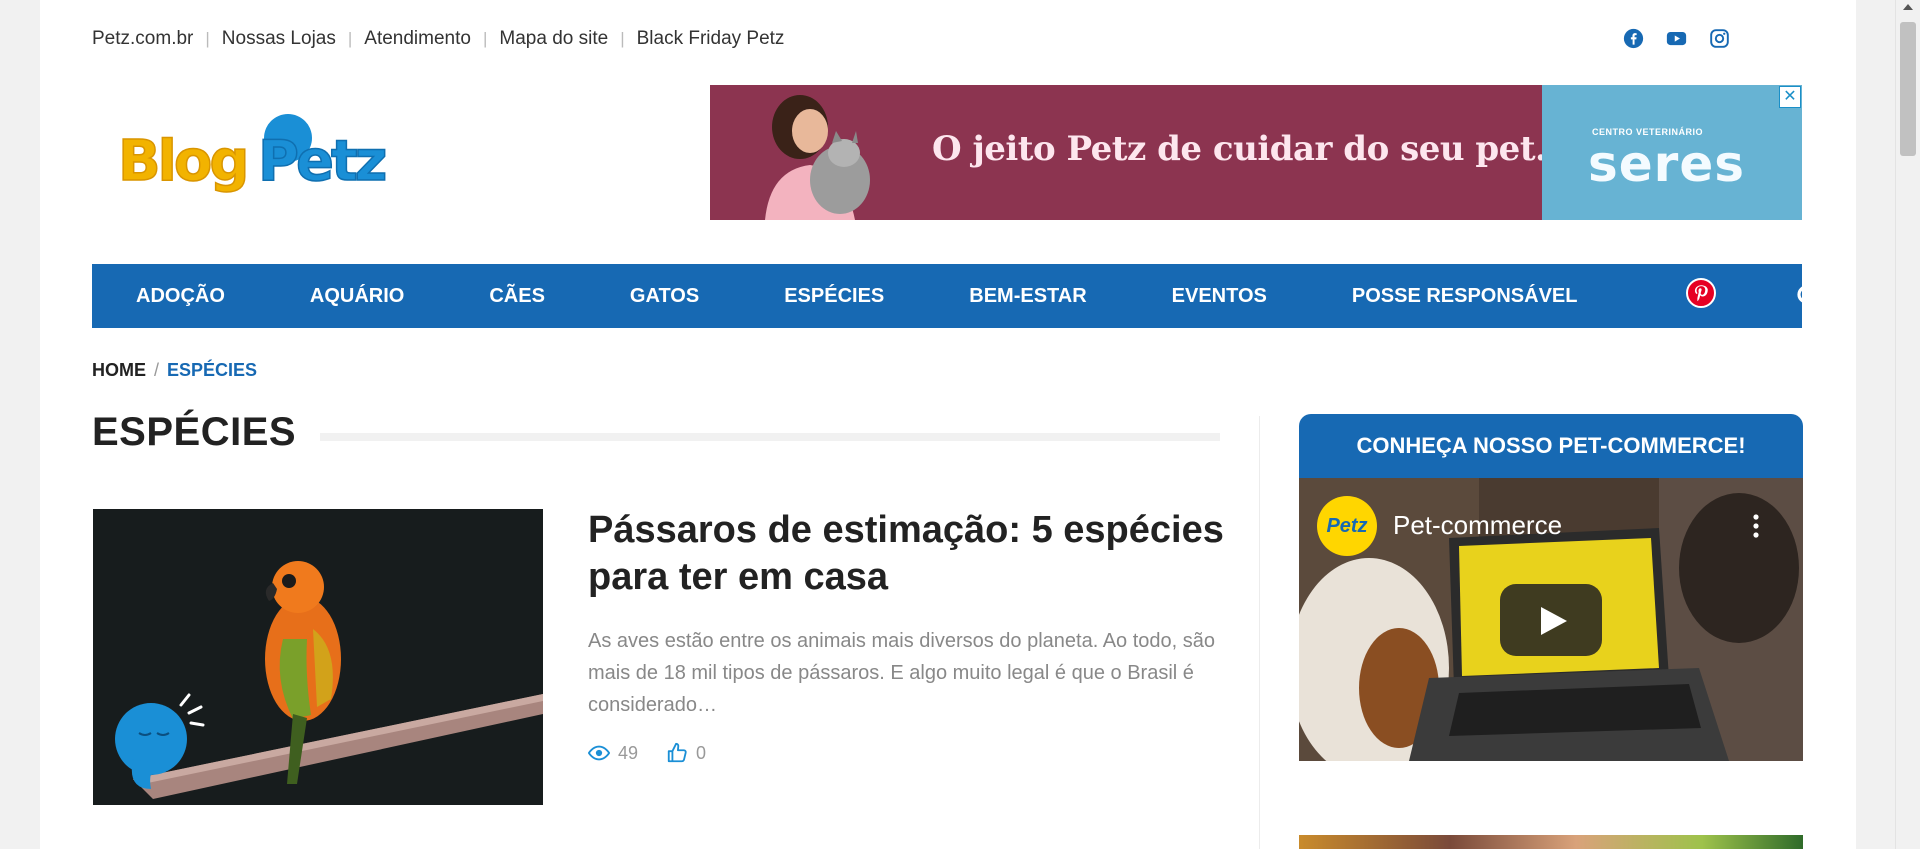 This screenshot has width=1920, height=849. I want to click on nav-item-eventos: EVENTOS, so click(1197, 296).